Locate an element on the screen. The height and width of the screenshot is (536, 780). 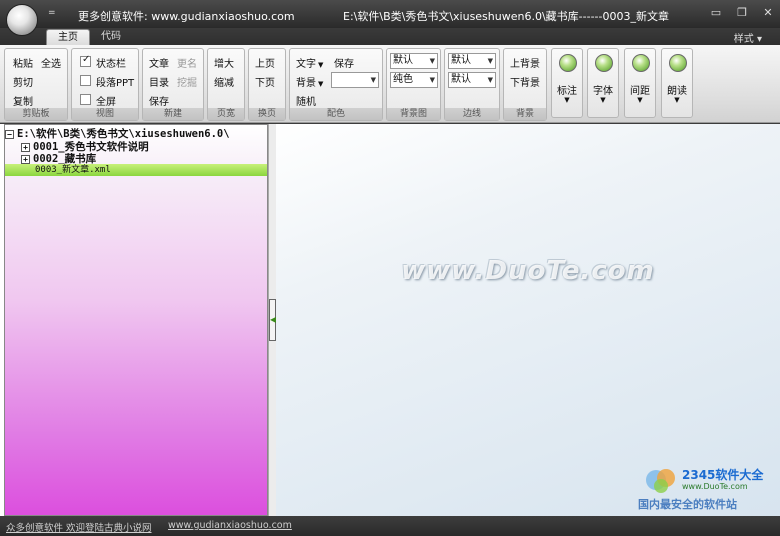
background-color-button: 背景 ▼ is located at coordinates (309, 81).